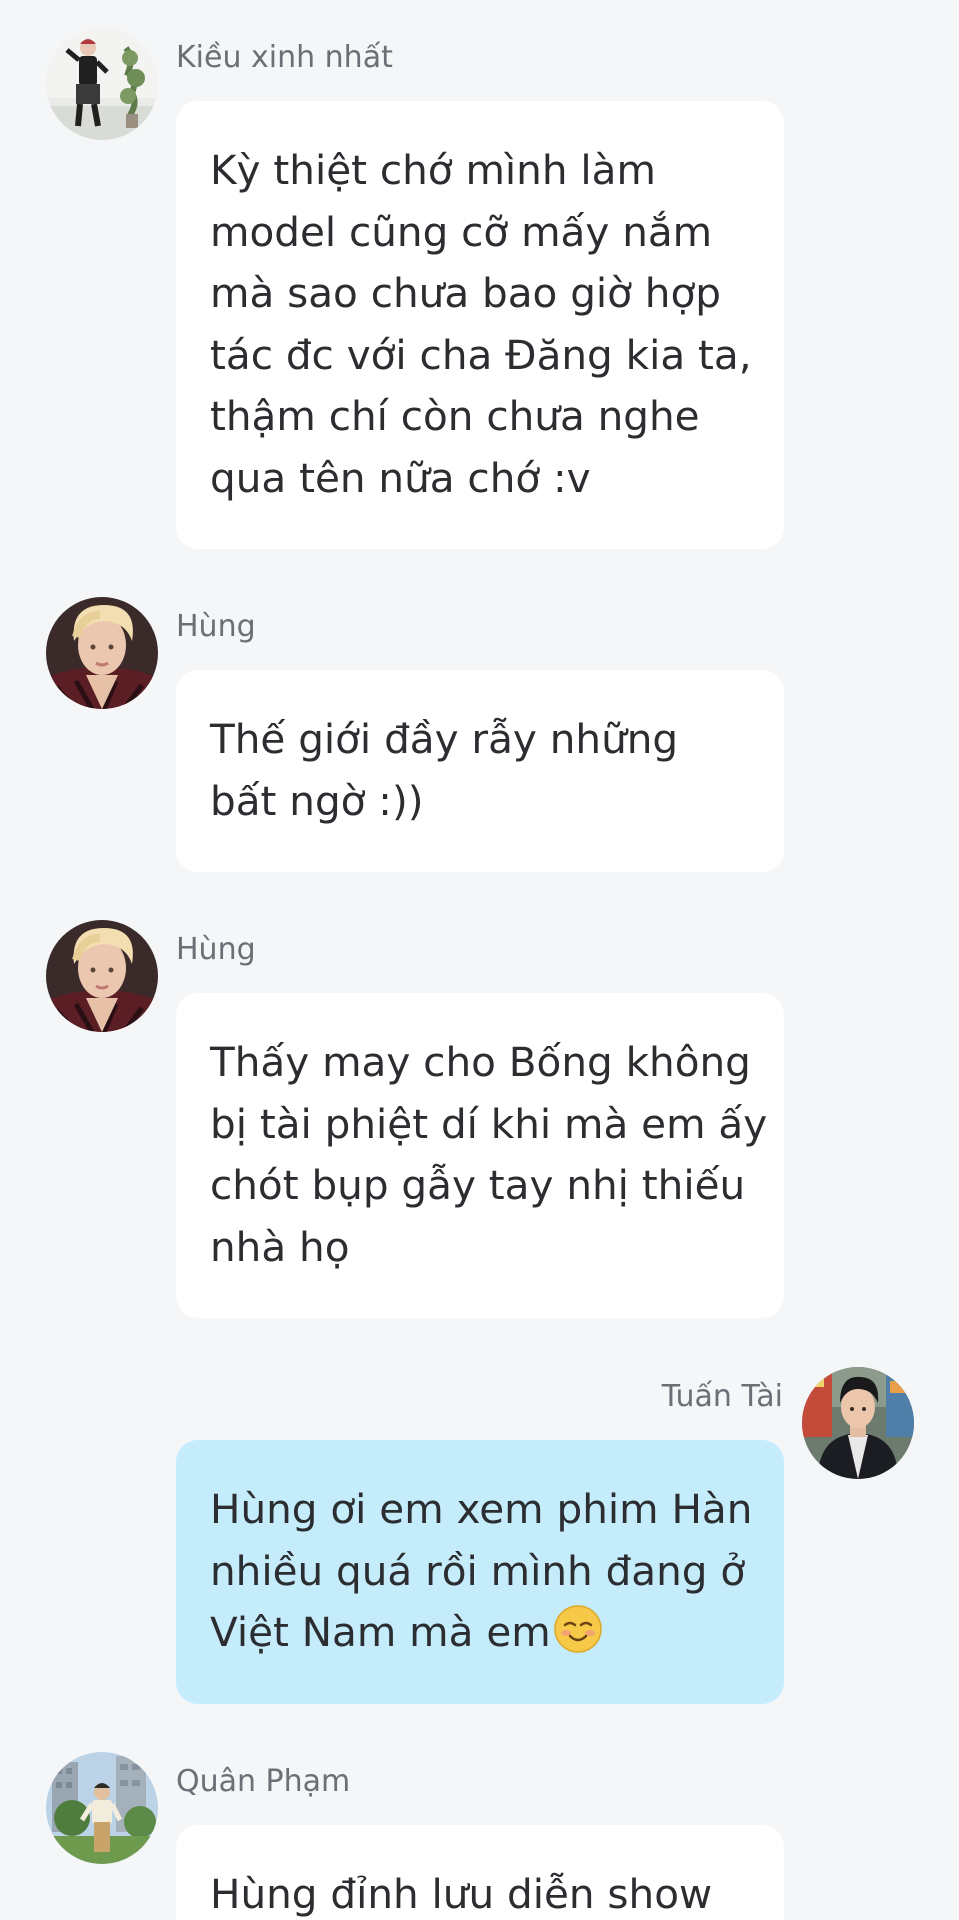 This screenshot has width=959, height=1920. I want to click on profile-photo-man-outdoors-icon, so click(102, 1808).